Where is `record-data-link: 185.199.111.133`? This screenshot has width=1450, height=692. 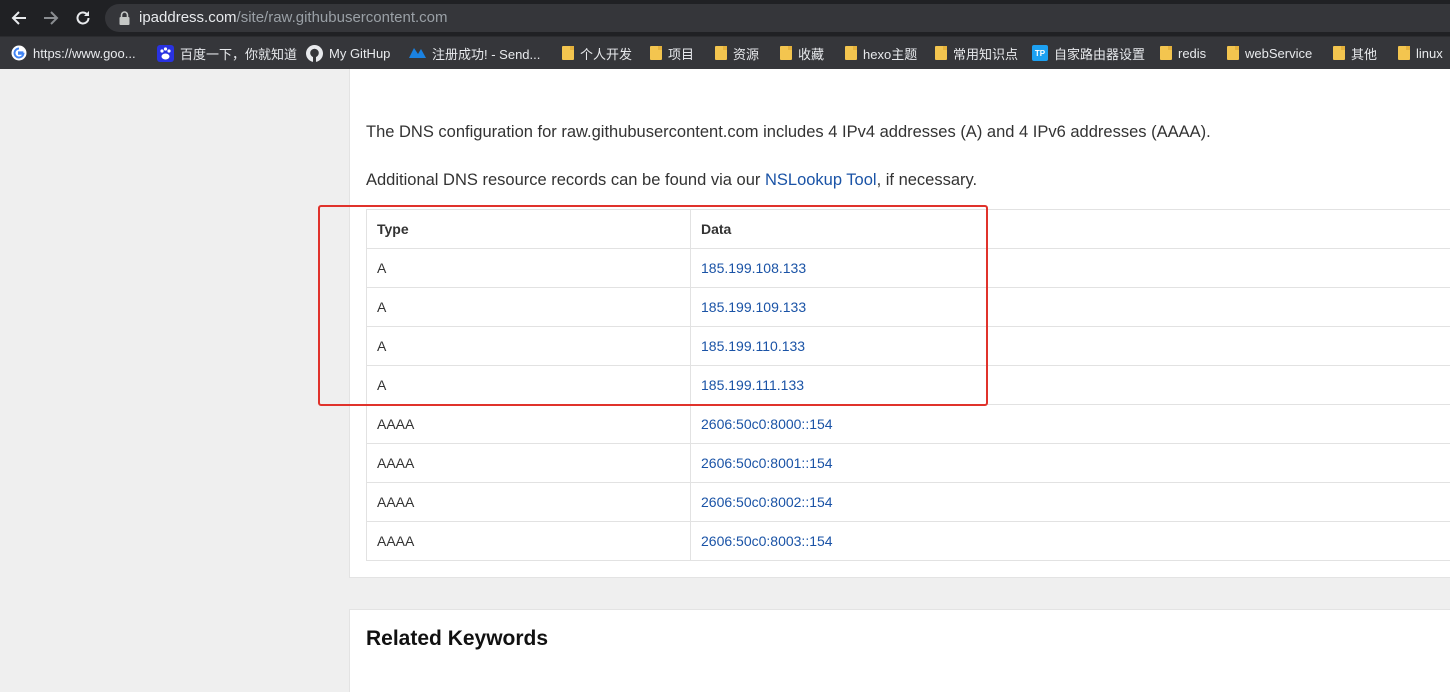 record-data-link: 185.199.111.133 is located at coordinates (1070, 385).